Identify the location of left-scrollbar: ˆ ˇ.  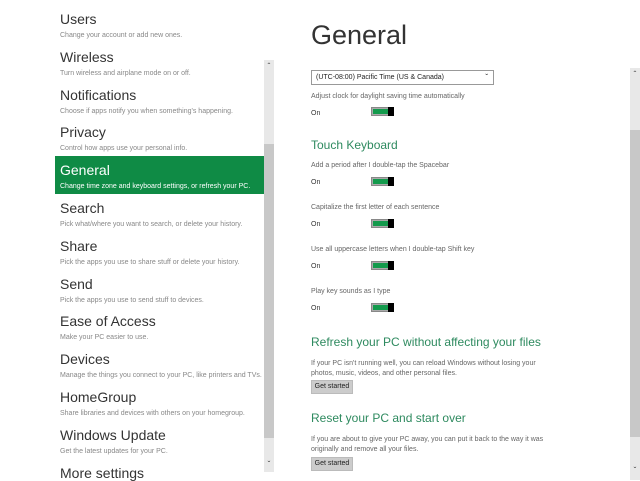
(269, 266).